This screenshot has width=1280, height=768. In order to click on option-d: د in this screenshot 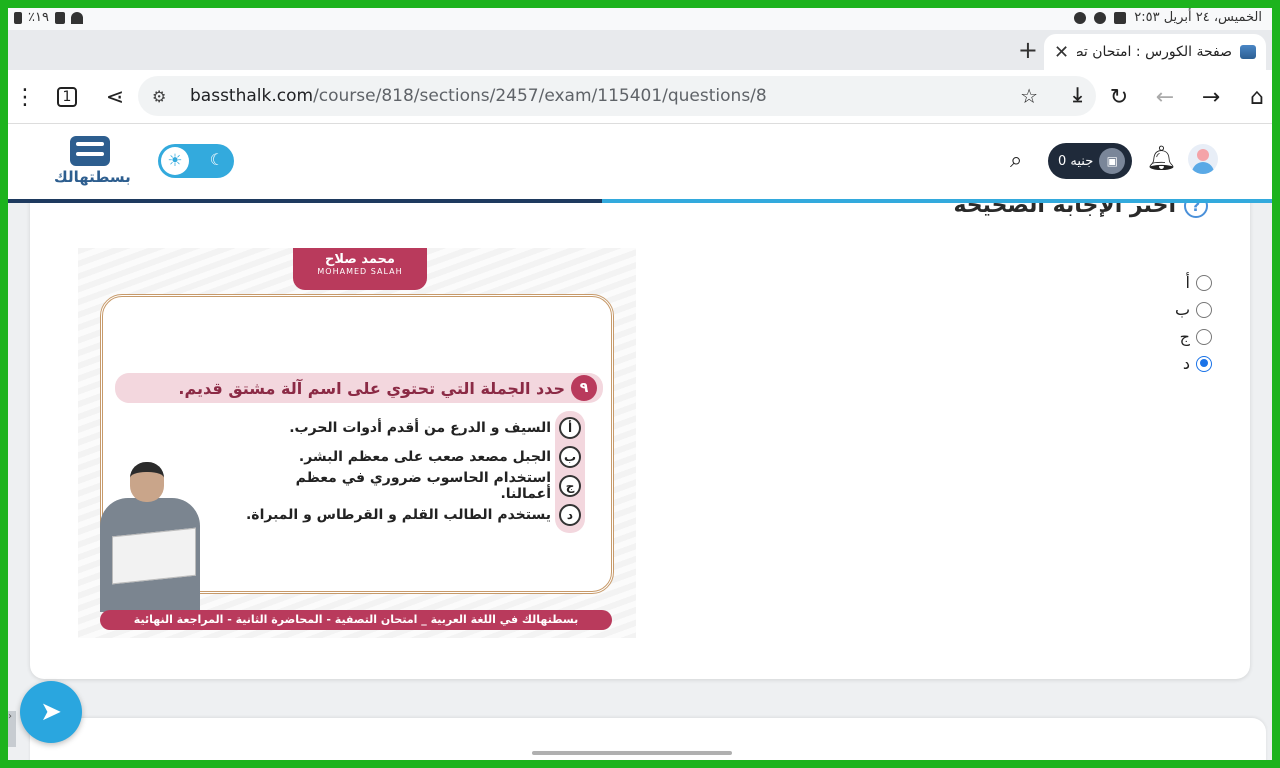, I will do `click(1193, 363)`.